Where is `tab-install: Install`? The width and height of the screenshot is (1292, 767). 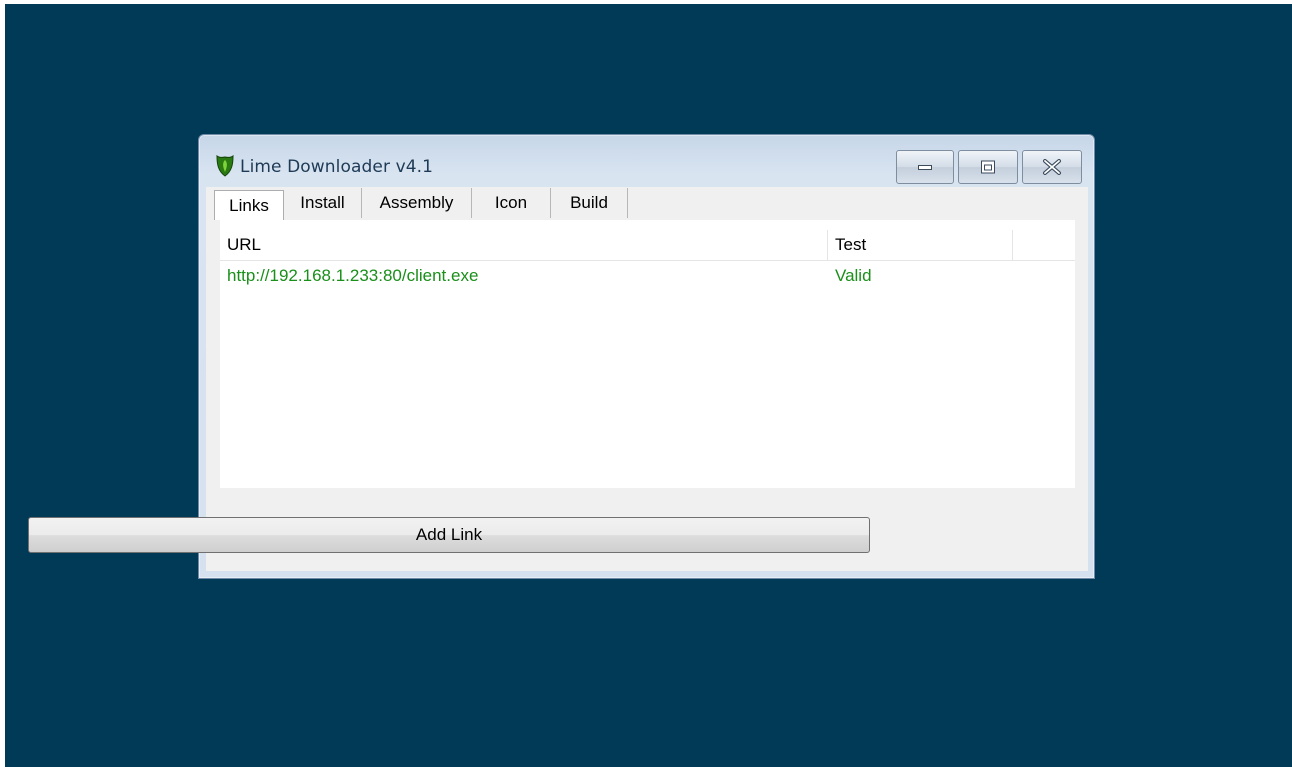 tab-install: Install is located at coordinates (323, 203).